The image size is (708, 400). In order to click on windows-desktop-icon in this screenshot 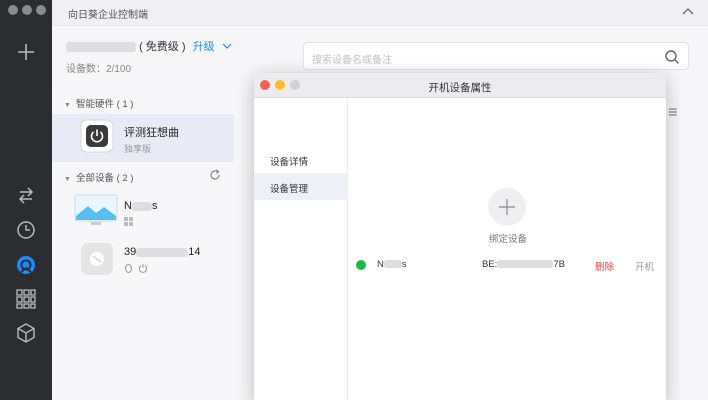, I will do `click(96, 209)`.